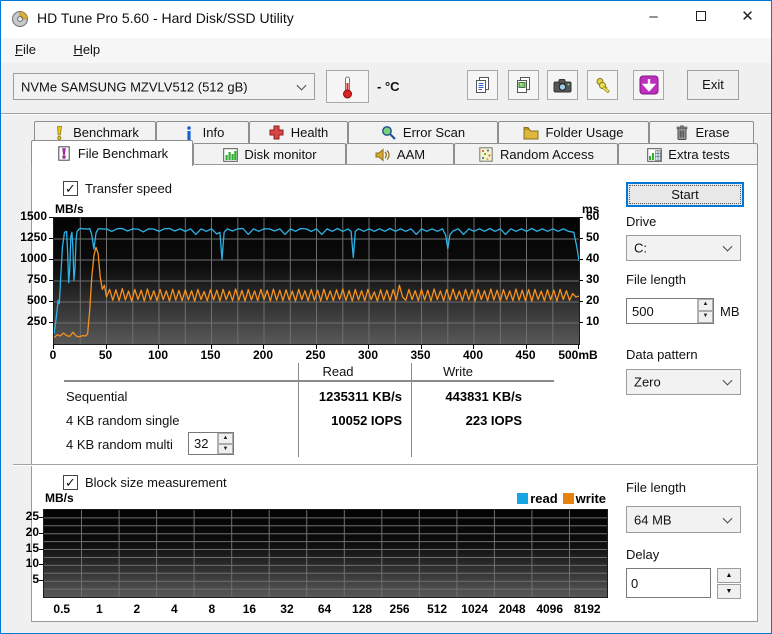 This screenshot has width=772, height=634. What do you see at coordinates (263, 355) in the screenshot?
I see `axis-label: 200` at bounding box center [263, 355].